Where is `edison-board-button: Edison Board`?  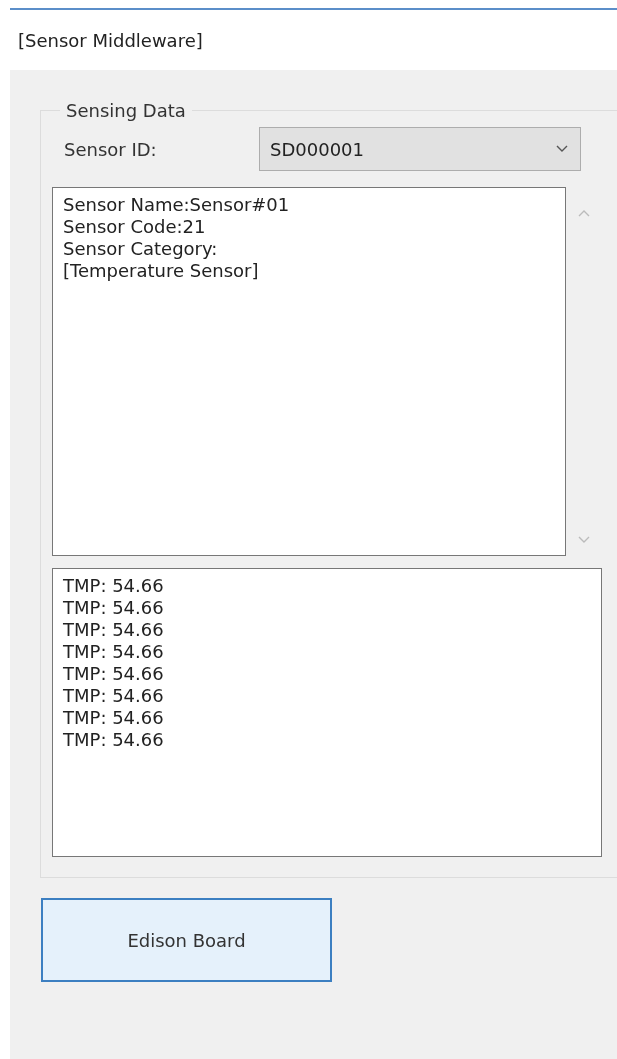 edison-board-button: Edison Board is located at coordinates (186, 940).